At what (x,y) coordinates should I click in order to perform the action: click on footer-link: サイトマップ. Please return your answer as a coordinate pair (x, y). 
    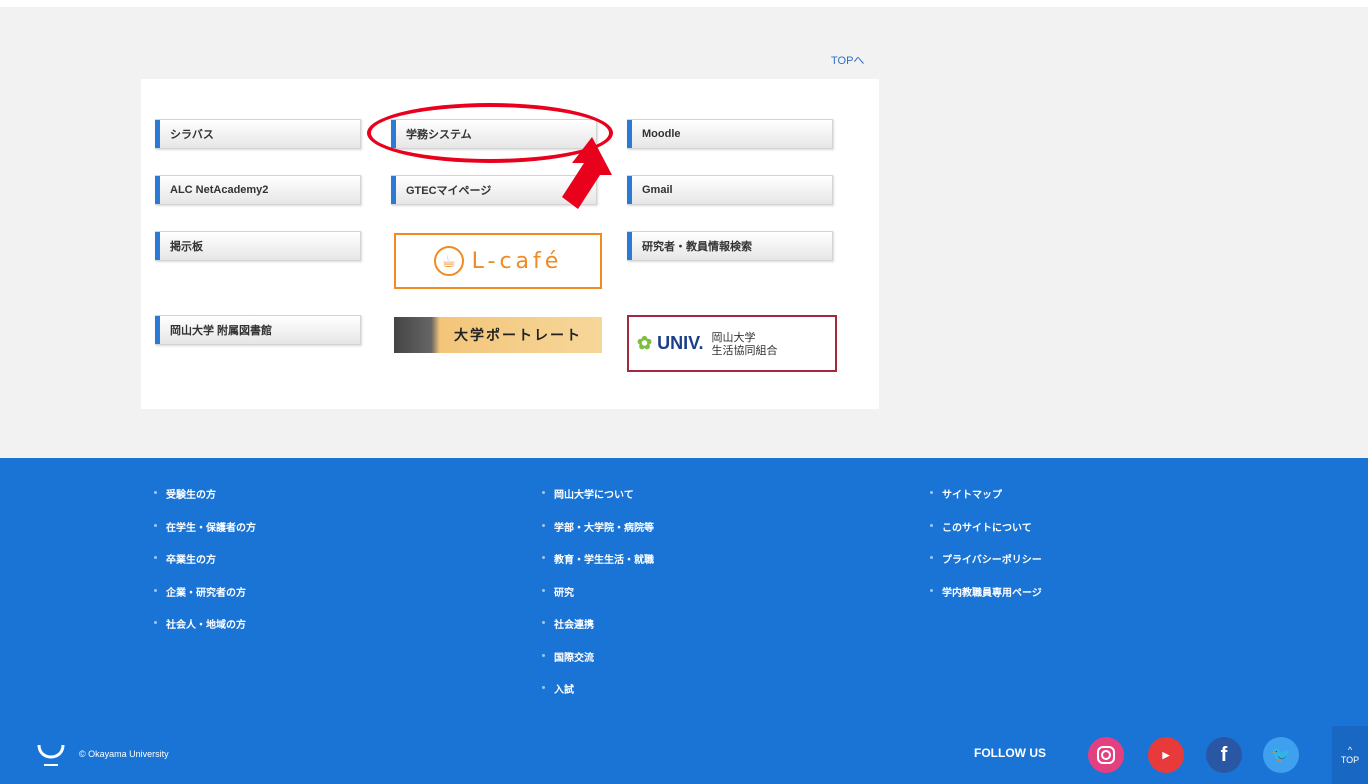
    Looking at the image, I should click on (986, 502).